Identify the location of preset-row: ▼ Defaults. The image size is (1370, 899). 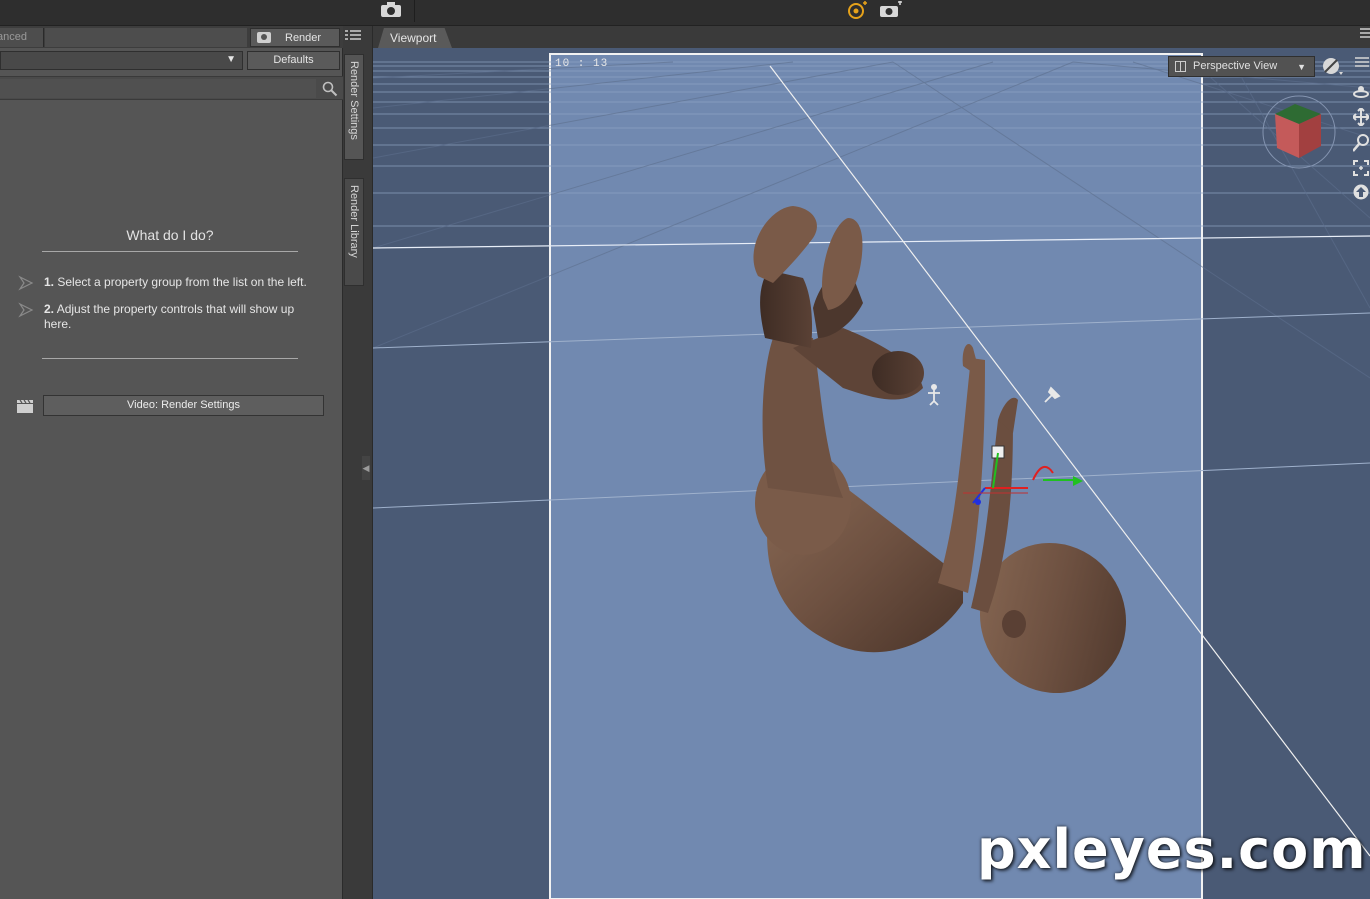
(171, 61).